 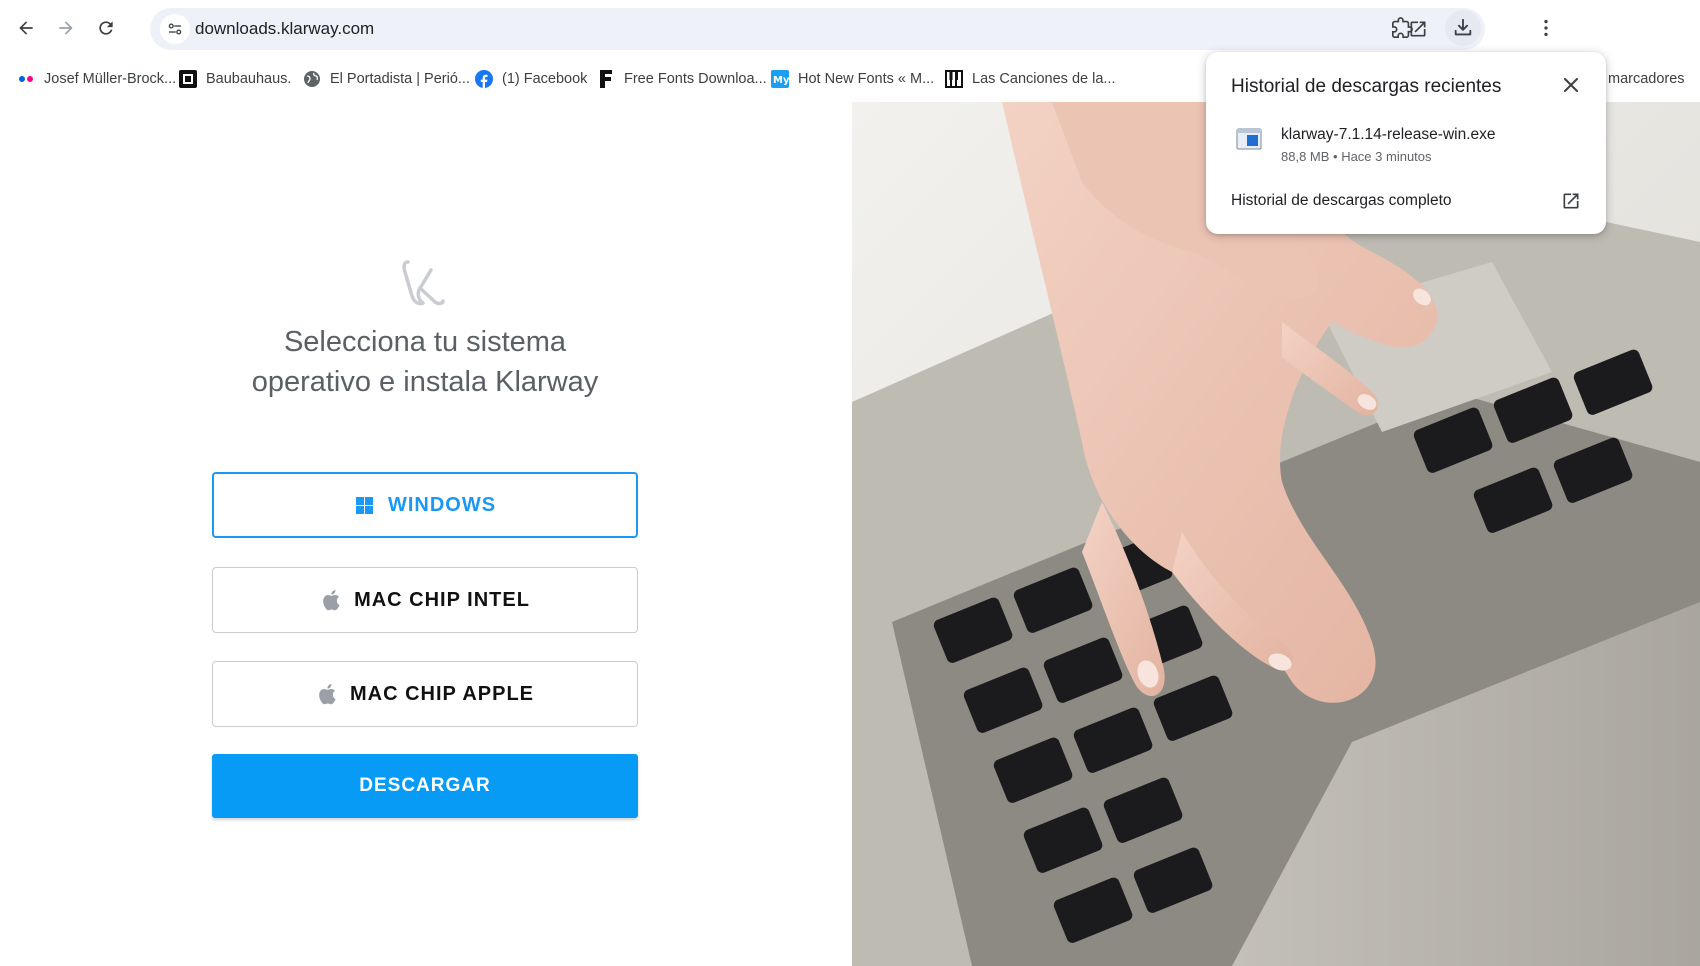 I want to click on mac-intel-option-button: MAC CHIP INTEL, so click(x=425, y=600).